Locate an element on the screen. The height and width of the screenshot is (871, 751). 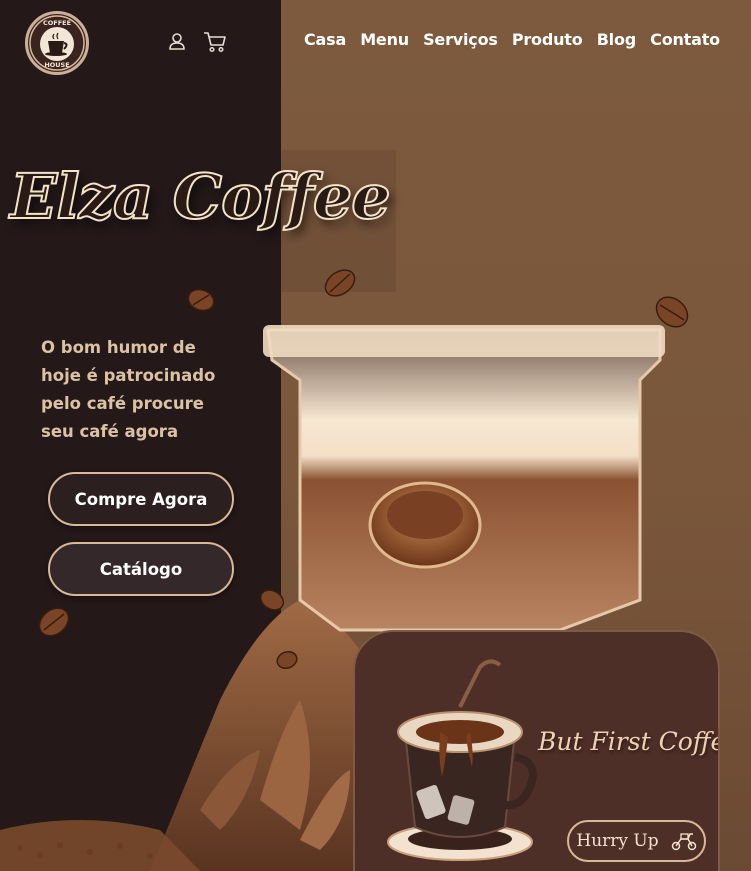
nav-produto: Produto is located at coordinates (547, 39).